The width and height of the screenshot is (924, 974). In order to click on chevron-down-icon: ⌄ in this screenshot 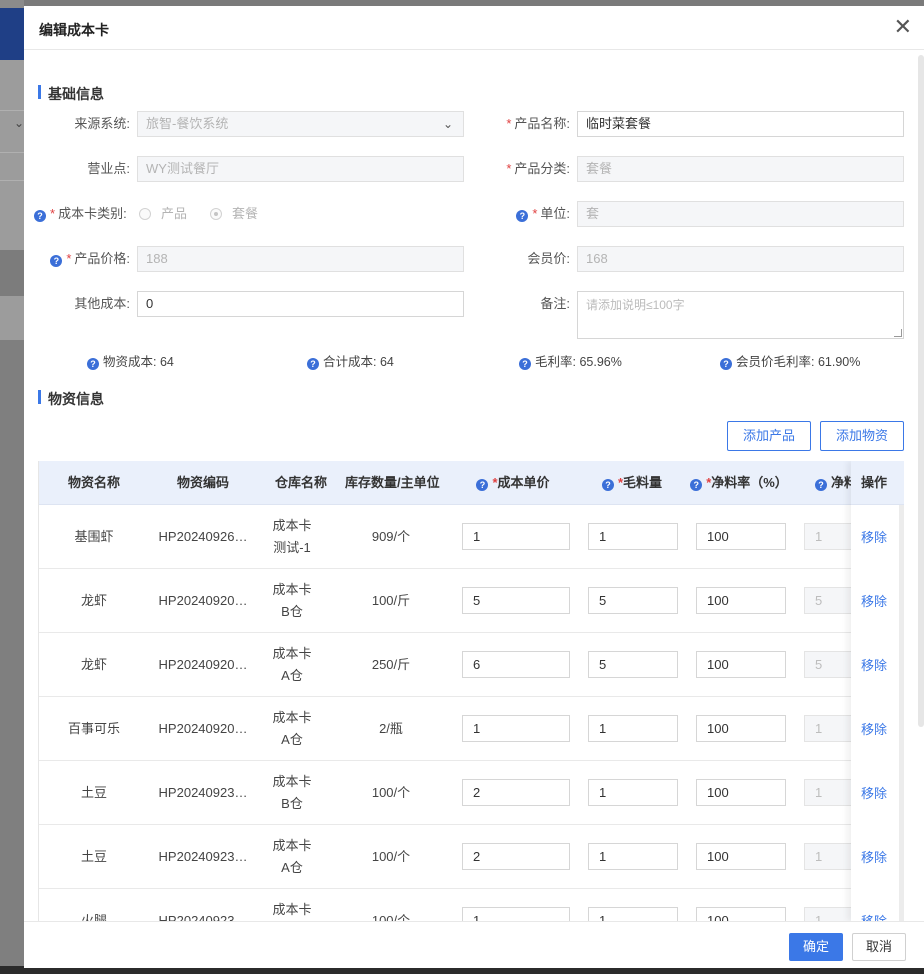, I will do `click(447, 124)`.